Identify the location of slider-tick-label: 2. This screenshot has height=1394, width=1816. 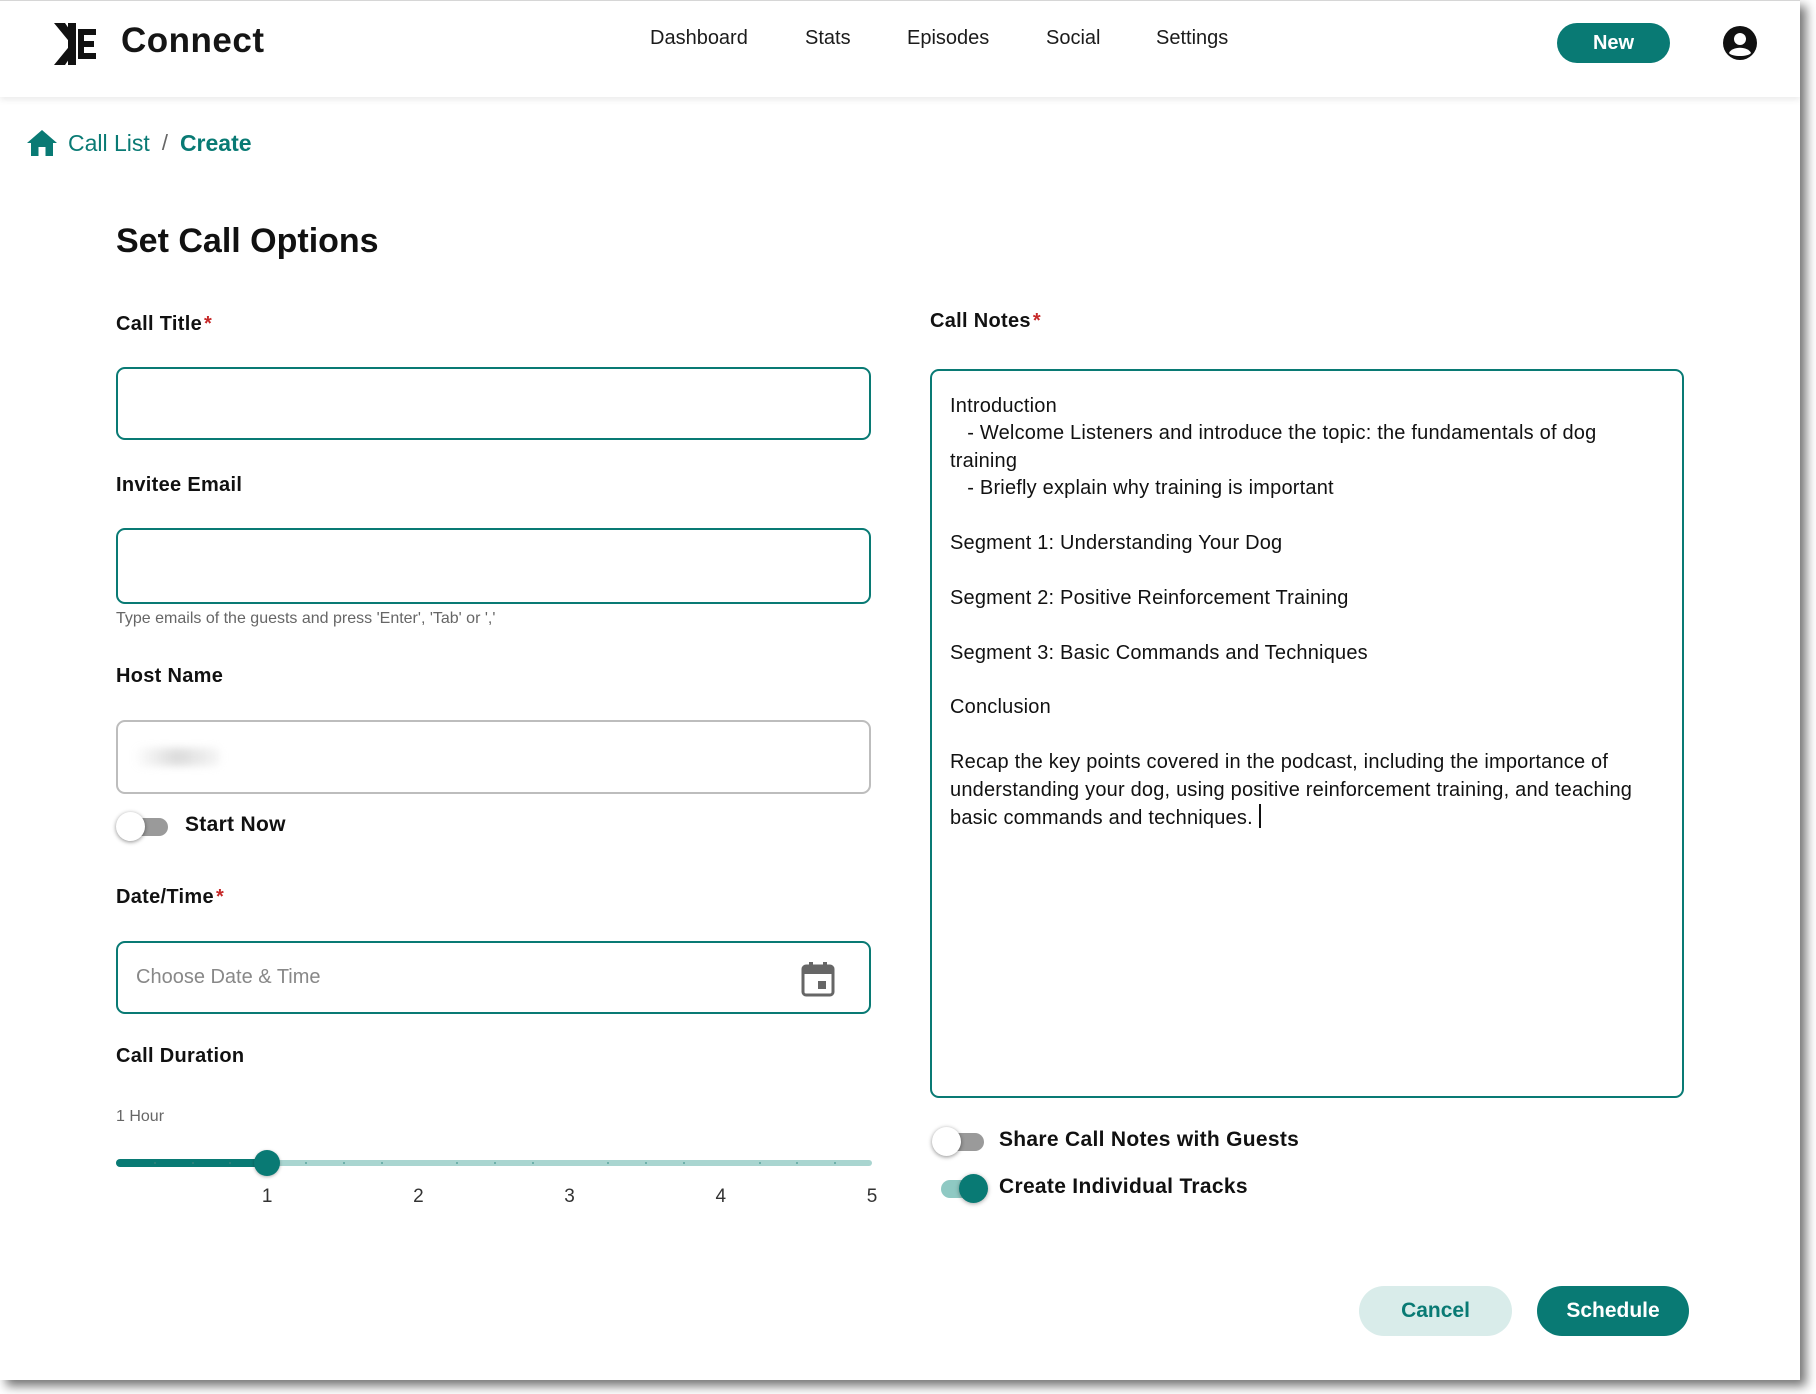
(418, 1196).